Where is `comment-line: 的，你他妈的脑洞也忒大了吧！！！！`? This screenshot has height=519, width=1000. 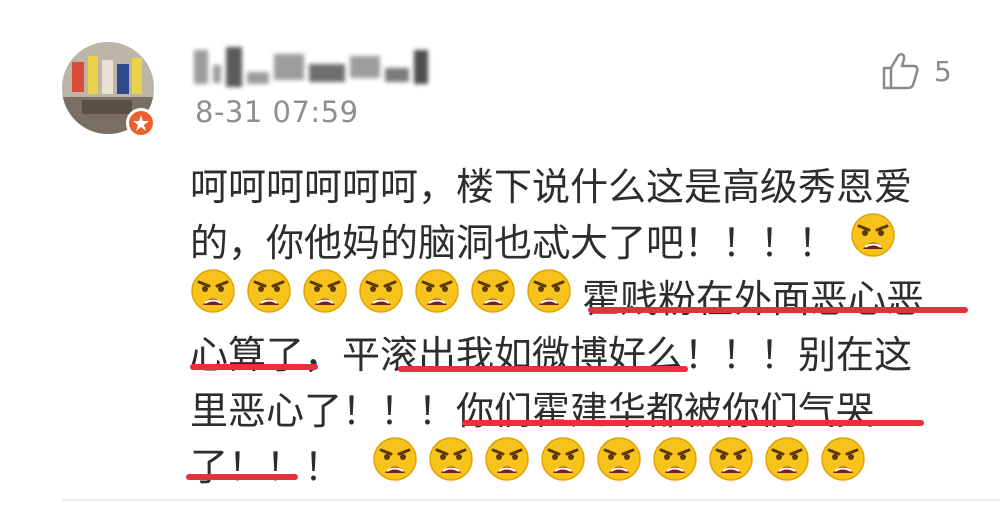
comment-line: 的，你他妈的脑洞也忒大了吧！！！！ is located at coordinates (548, 239).